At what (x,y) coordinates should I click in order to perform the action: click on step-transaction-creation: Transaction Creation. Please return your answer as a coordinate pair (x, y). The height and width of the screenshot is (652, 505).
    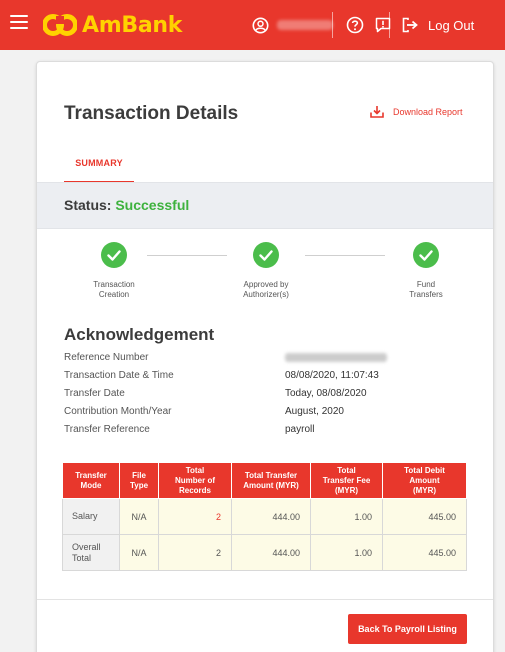
    Looking at the image, I should click on (114, 271).